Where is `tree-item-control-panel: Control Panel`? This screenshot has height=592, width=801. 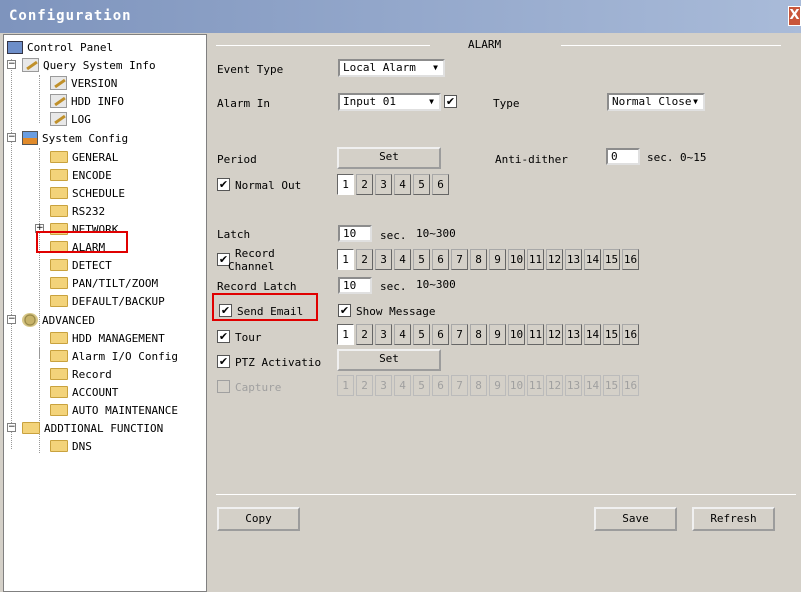 tree-item-control-panel: Control Panel is located at coordinates (60, 47).